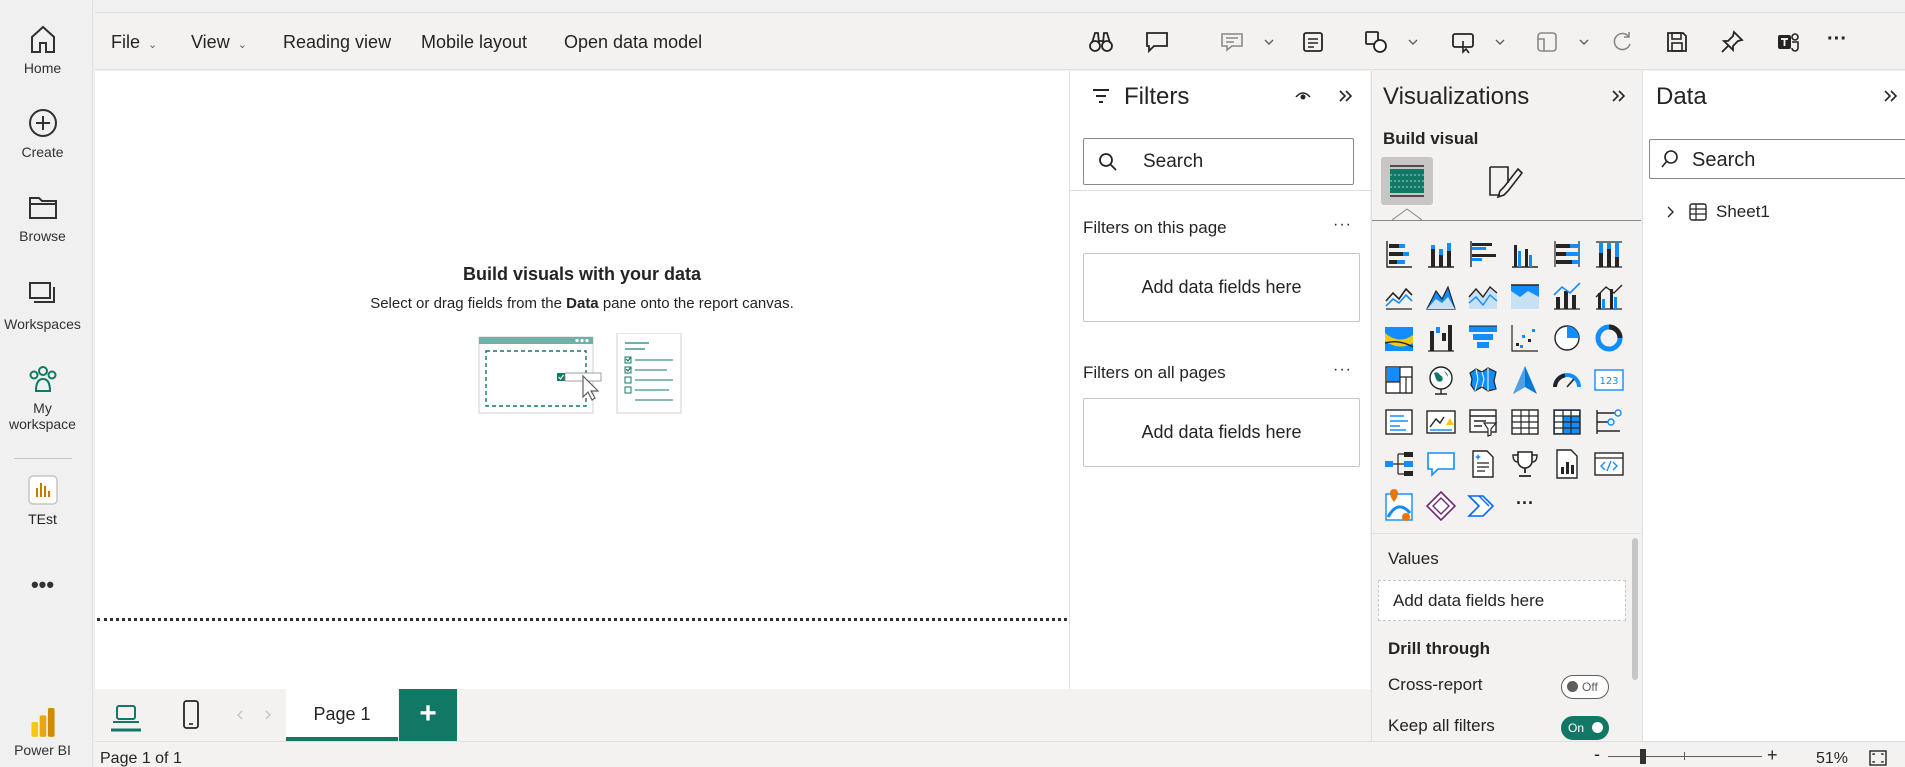 This screenshot has height=767, width=1905. Describe the element at coordinates (42, 585) in the screenshot. I see `nav-more-button: •••` at that location.